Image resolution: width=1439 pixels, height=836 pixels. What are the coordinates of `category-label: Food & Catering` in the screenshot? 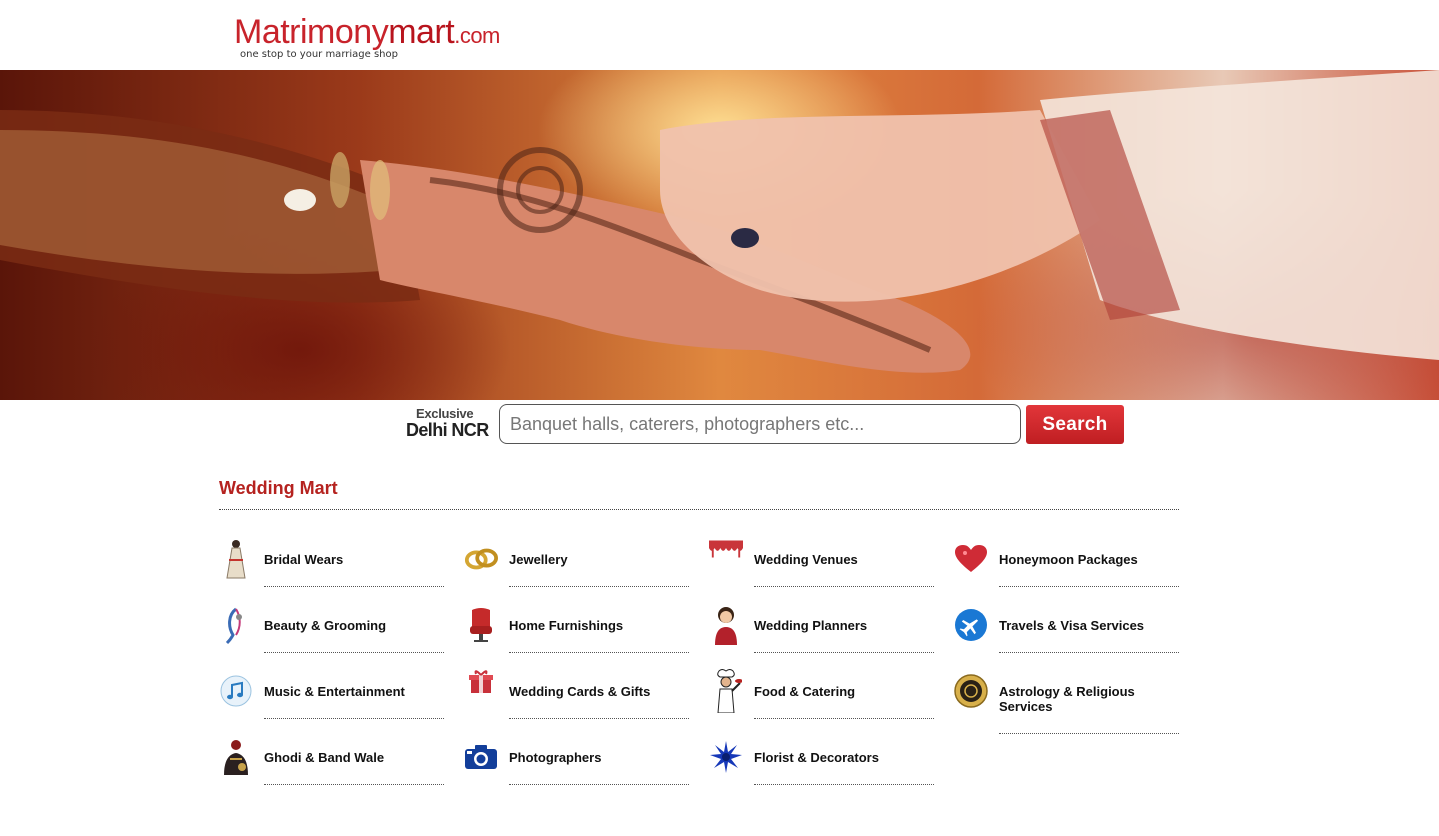 It's located at (805, 691).